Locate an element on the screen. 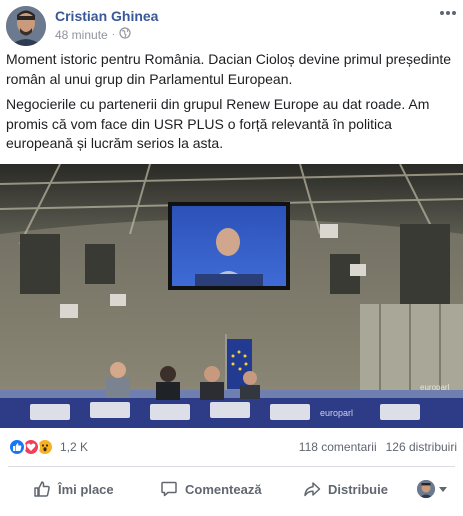 This screenshot has width=463, height=516. share-button: Distribuie is located at coordinates (345, 489).